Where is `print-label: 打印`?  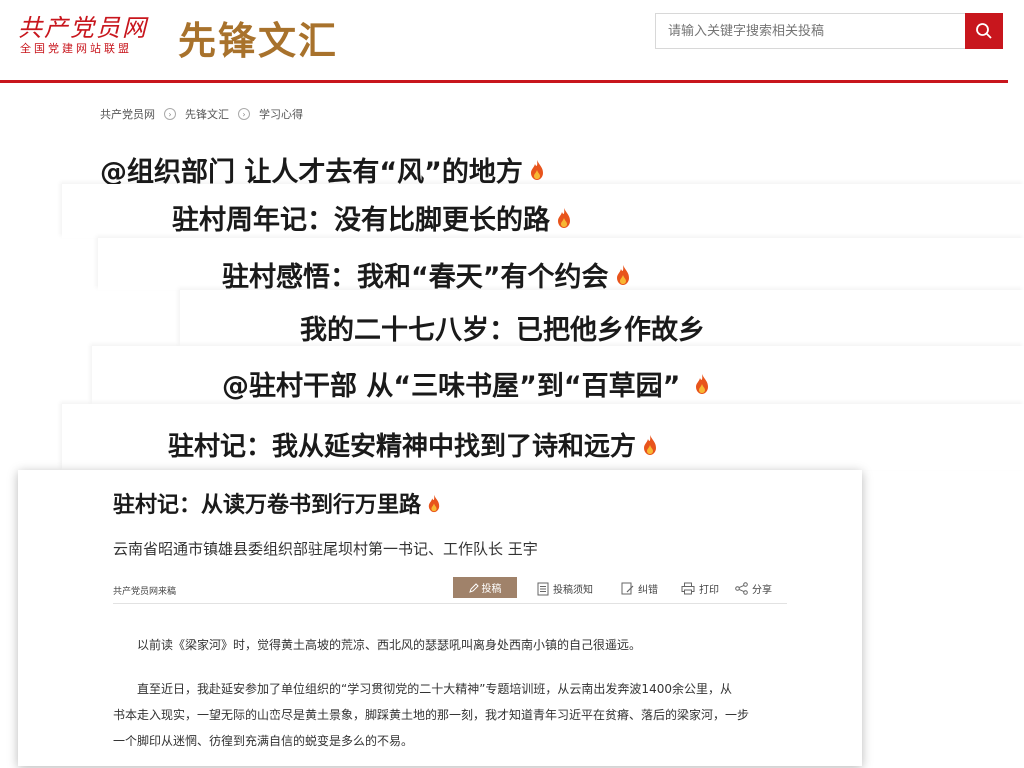 print-label: 打印 is located at coordinates (709, 590).